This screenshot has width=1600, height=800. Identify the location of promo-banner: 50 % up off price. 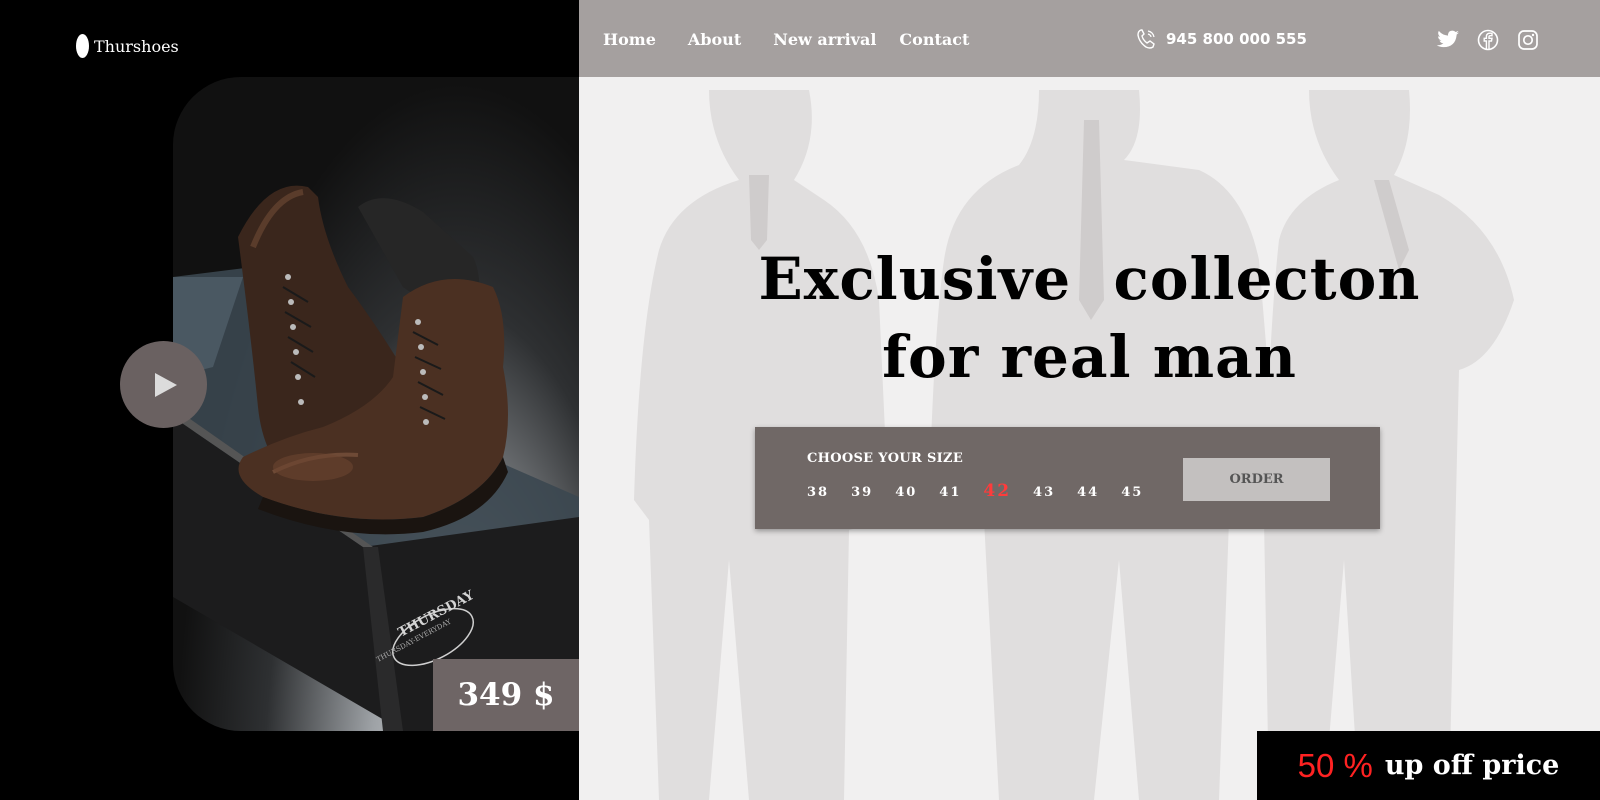
(1428, 765).